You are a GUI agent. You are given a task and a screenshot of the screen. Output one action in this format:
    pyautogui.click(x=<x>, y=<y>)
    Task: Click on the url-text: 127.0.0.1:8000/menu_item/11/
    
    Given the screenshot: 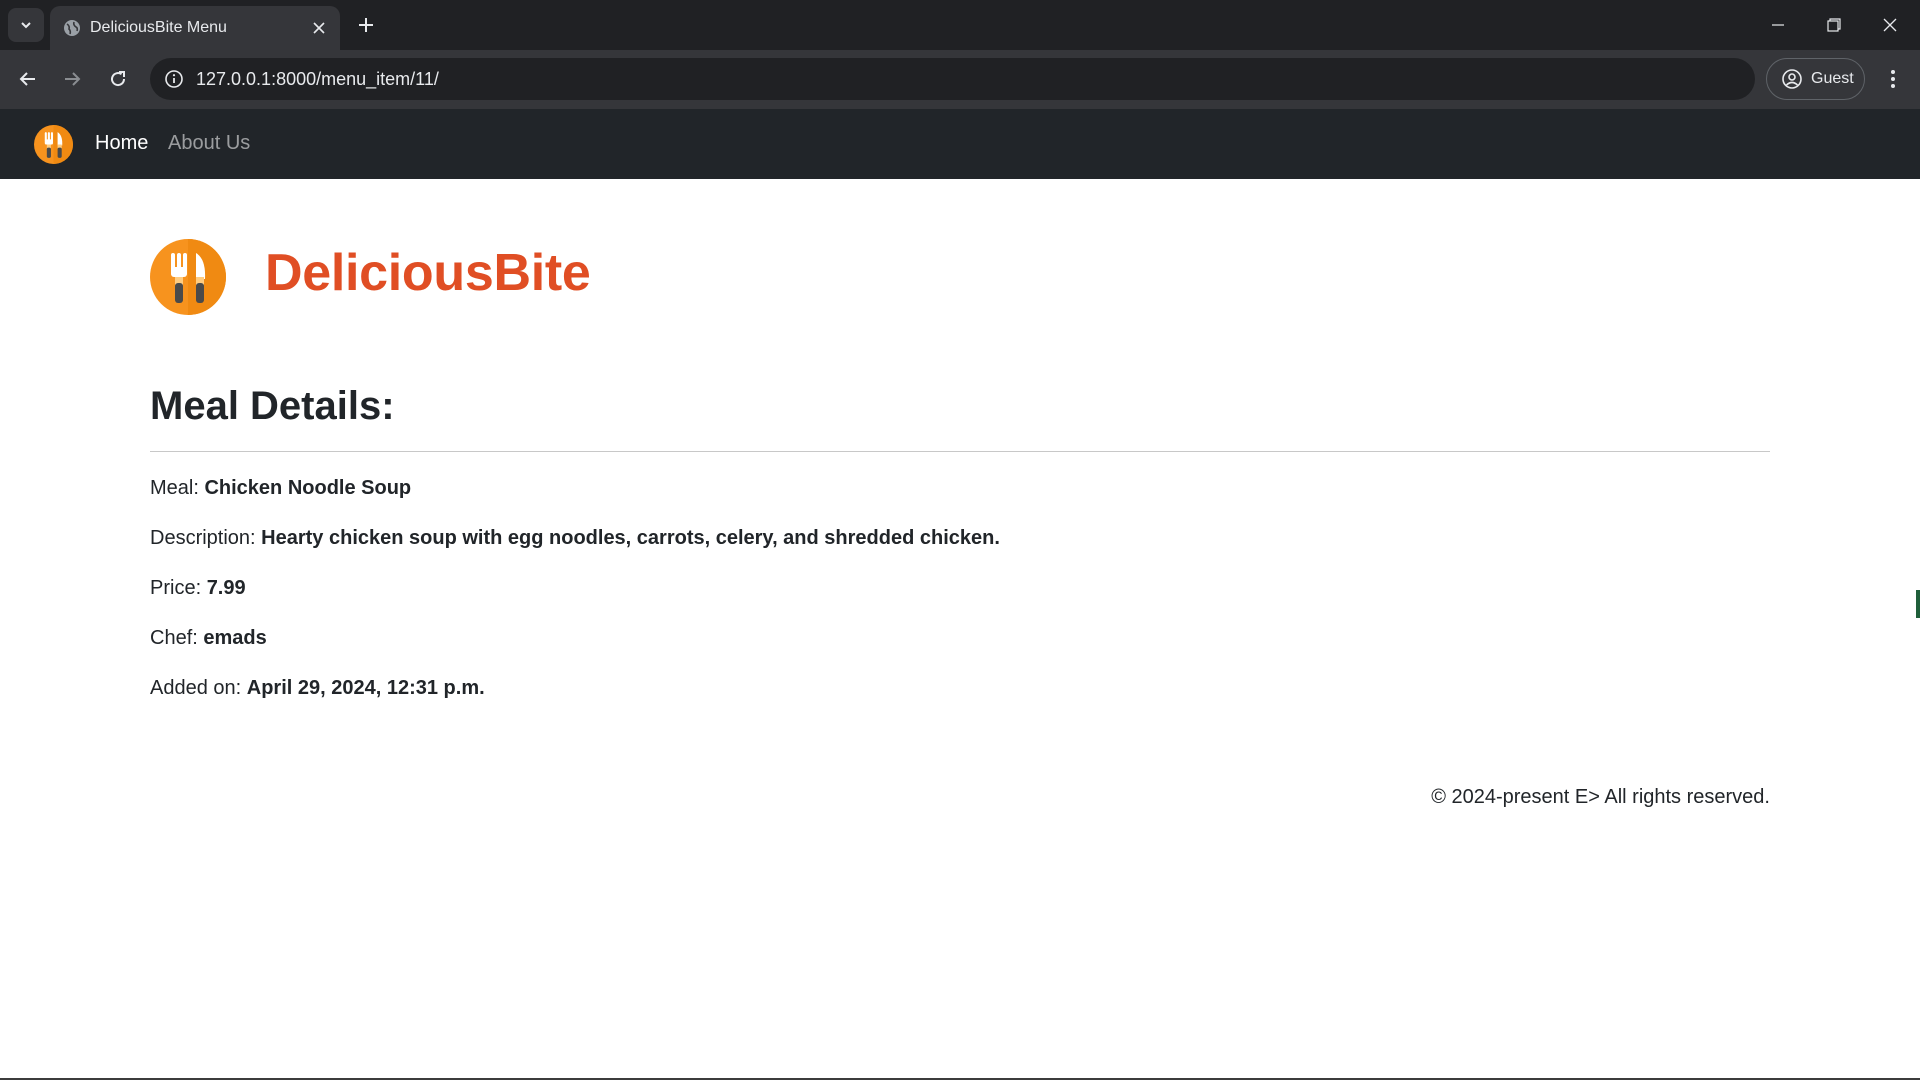 What is the action you would take?
    pyautogui.click(x=317, y=79)
    